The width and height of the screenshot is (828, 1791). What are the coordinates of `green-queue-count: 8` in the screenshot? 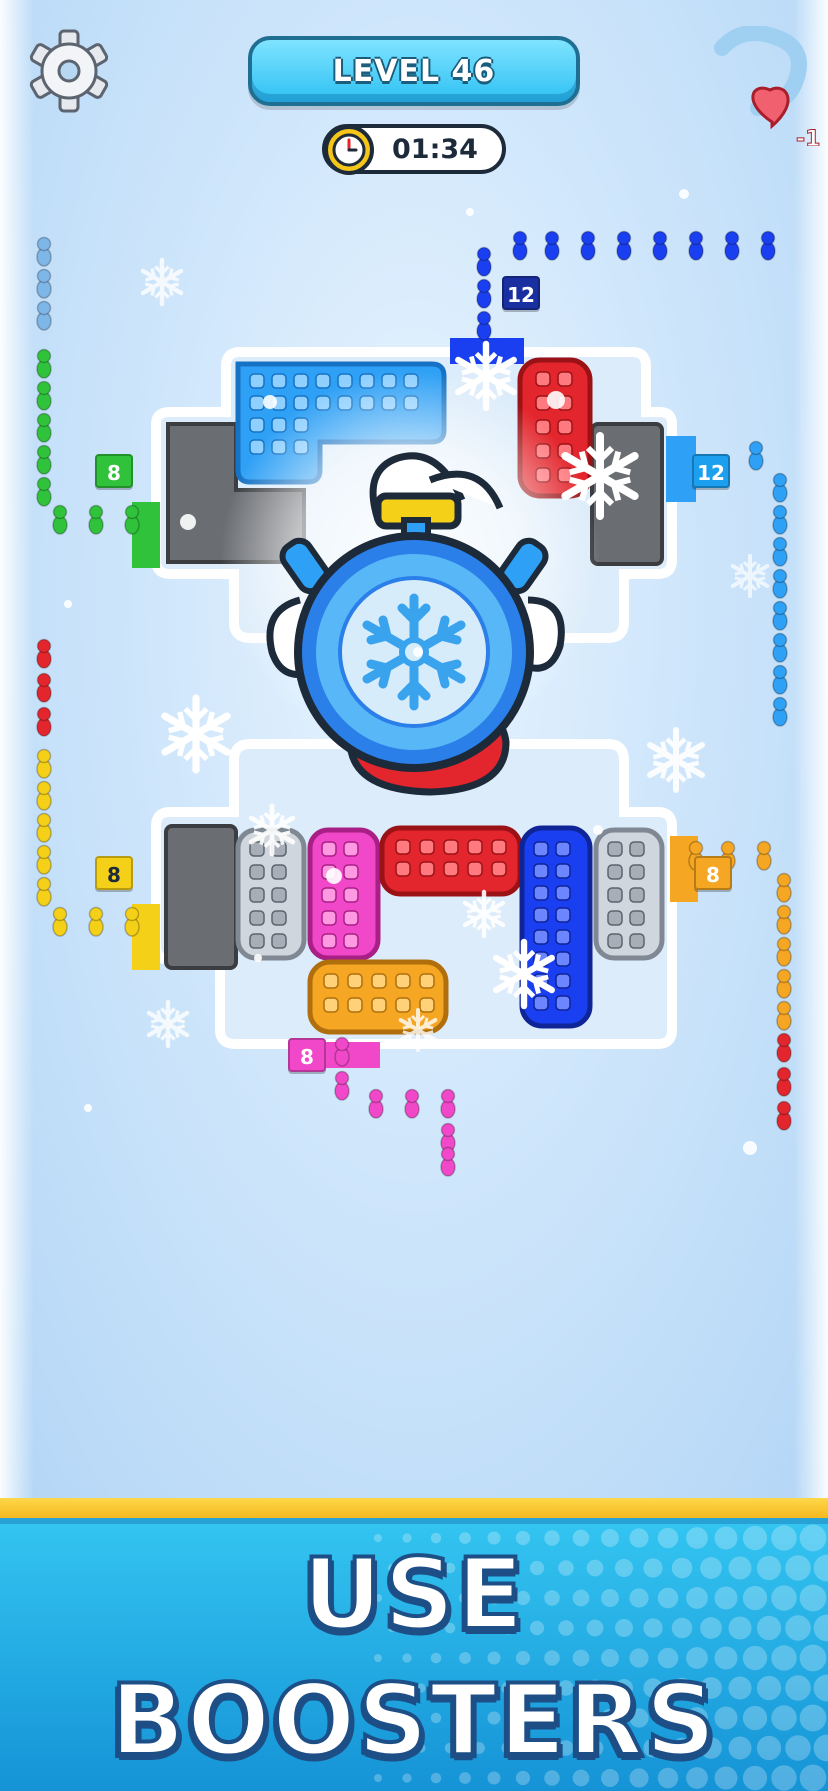 It's located at (114, 471).